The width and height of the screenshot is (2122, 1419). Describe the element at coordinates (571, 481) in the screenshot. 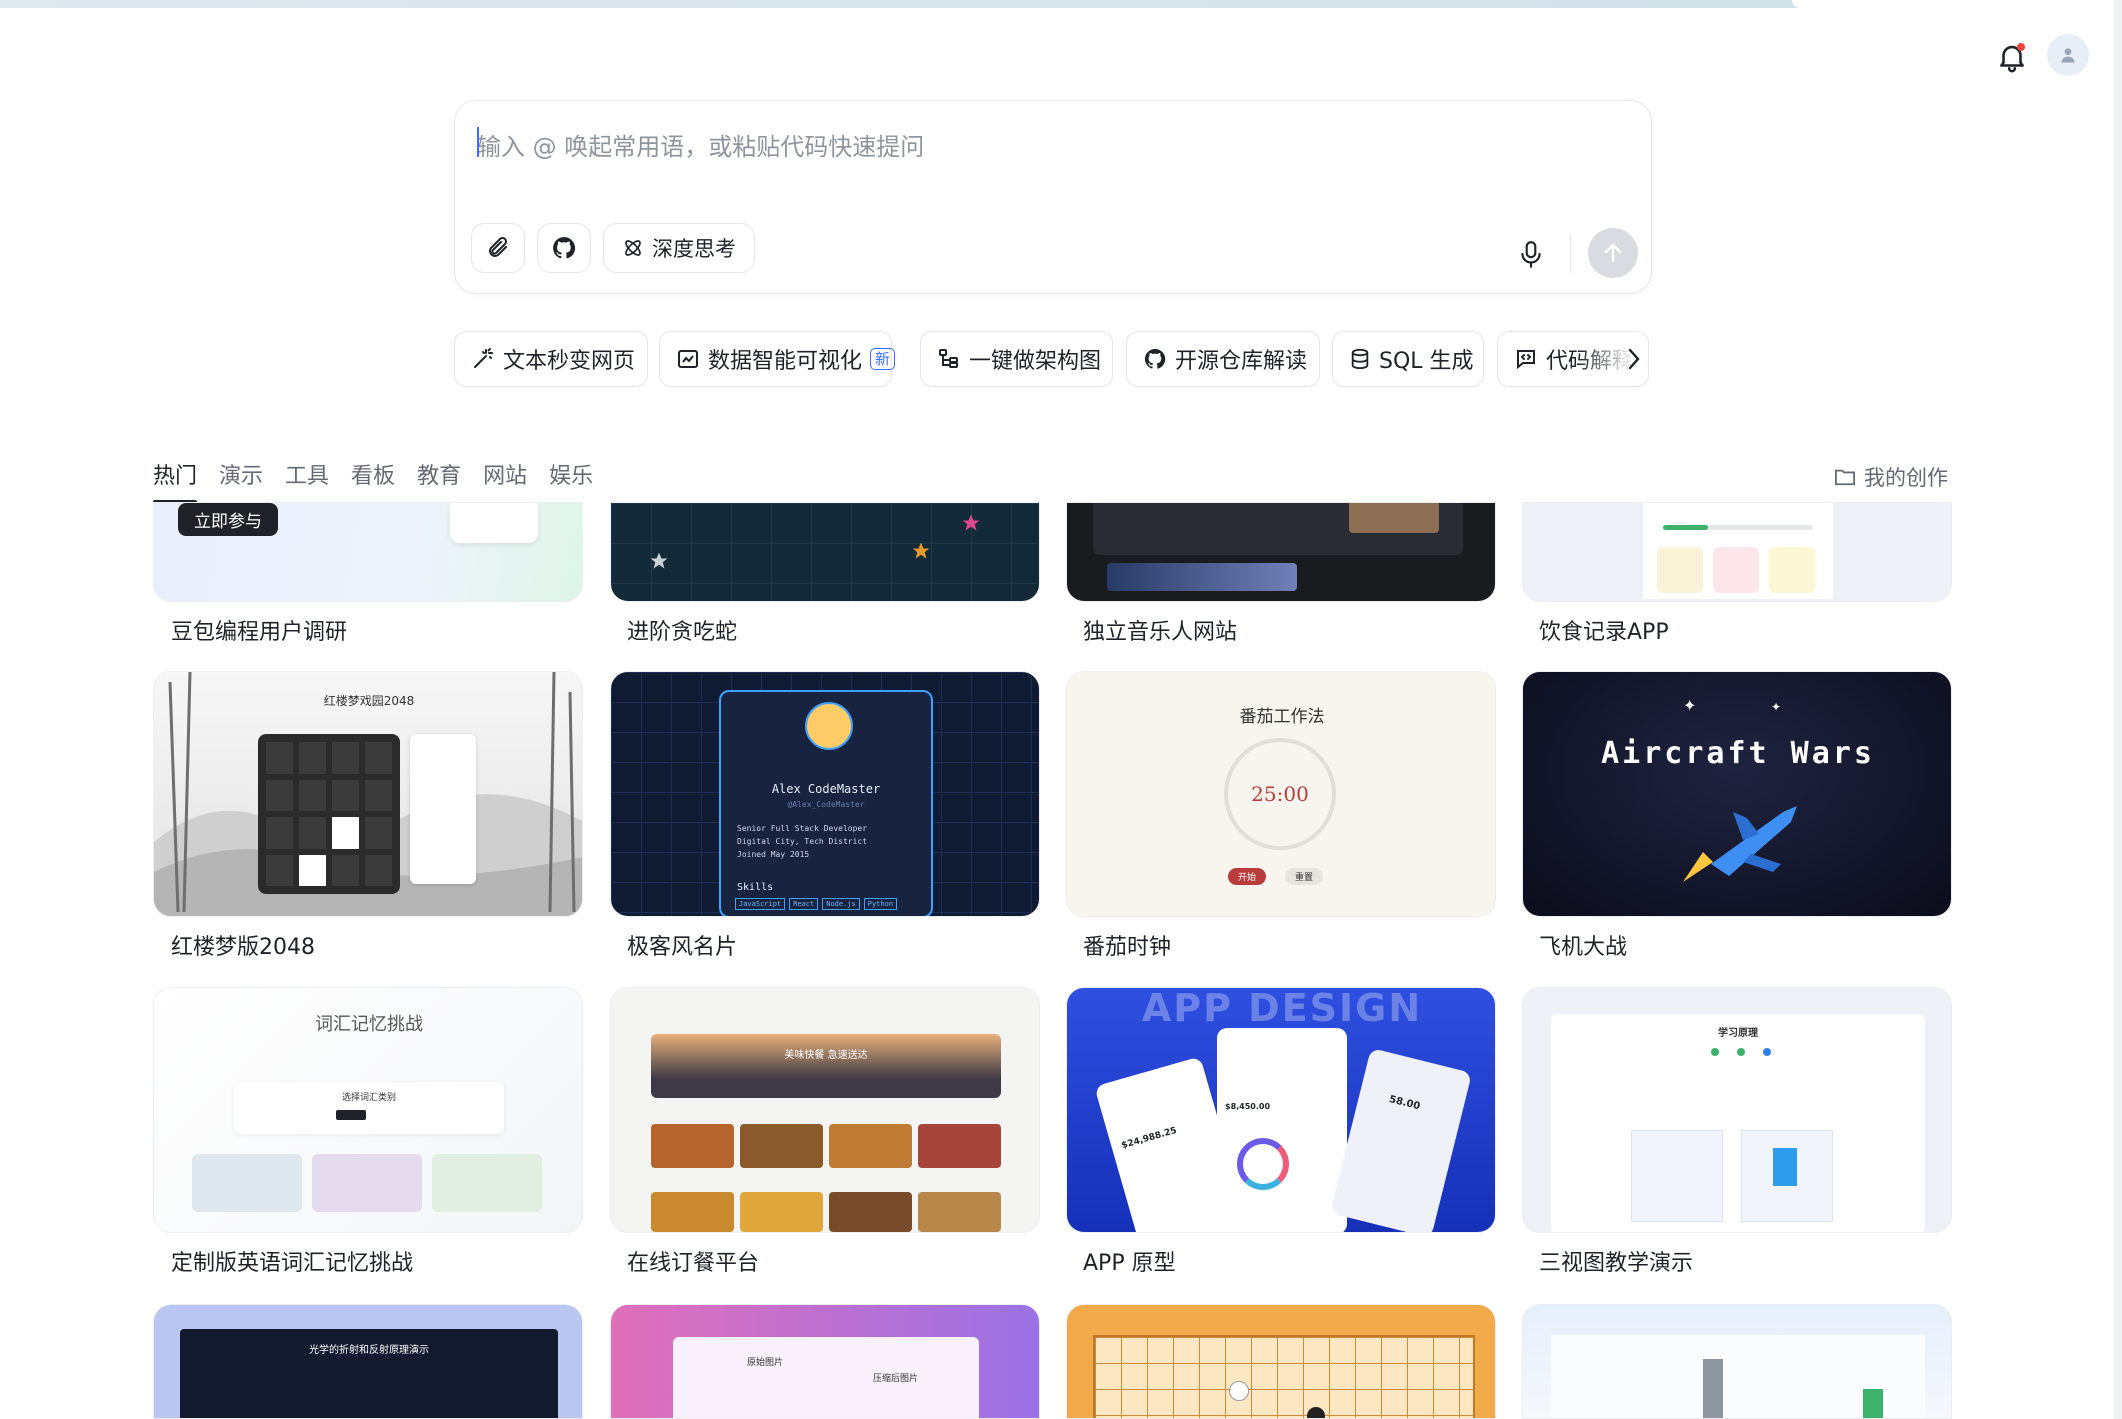

I see `tab-entertainment: 娱乐` at that location.